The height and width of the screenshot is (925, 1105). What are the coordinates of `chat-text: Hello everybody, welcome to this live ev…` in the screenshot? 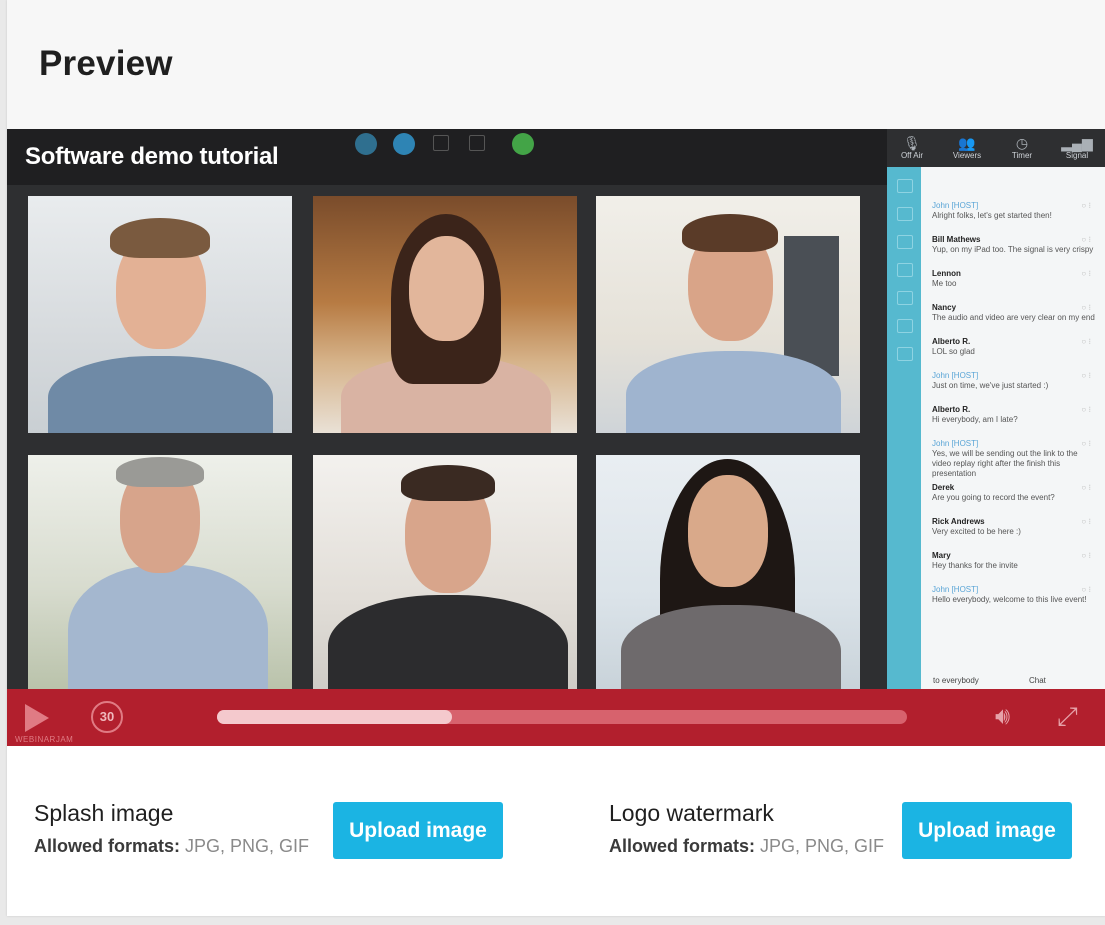 It's located at (1009, 599).